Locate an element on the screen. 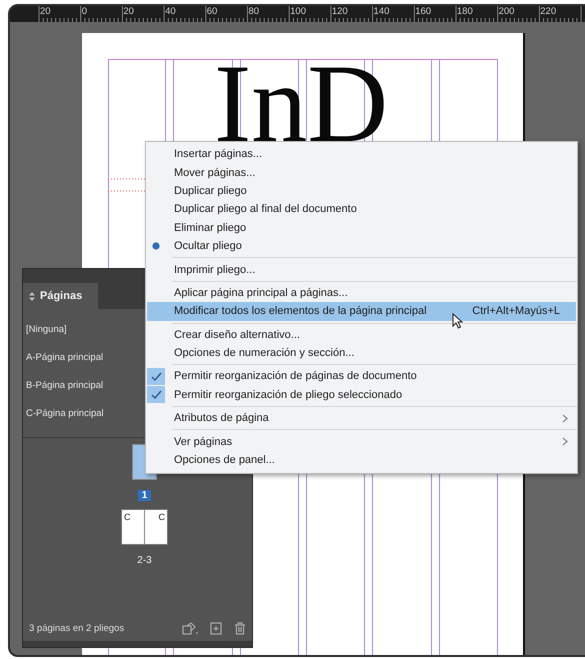  ruler-label: 60 is located at coordinates (212, 12).